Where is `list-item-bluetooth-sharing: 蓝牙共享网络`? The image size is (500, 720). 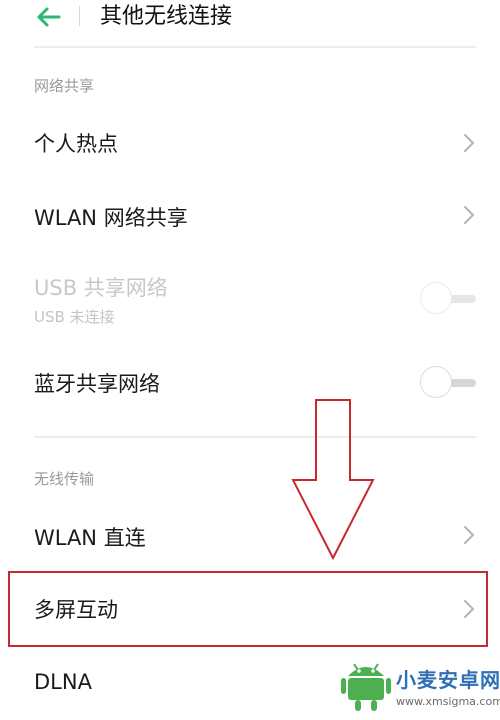
list-item-bluetooth-sharing: 蓝牙共享网络 is located at coordinates (250, 383).